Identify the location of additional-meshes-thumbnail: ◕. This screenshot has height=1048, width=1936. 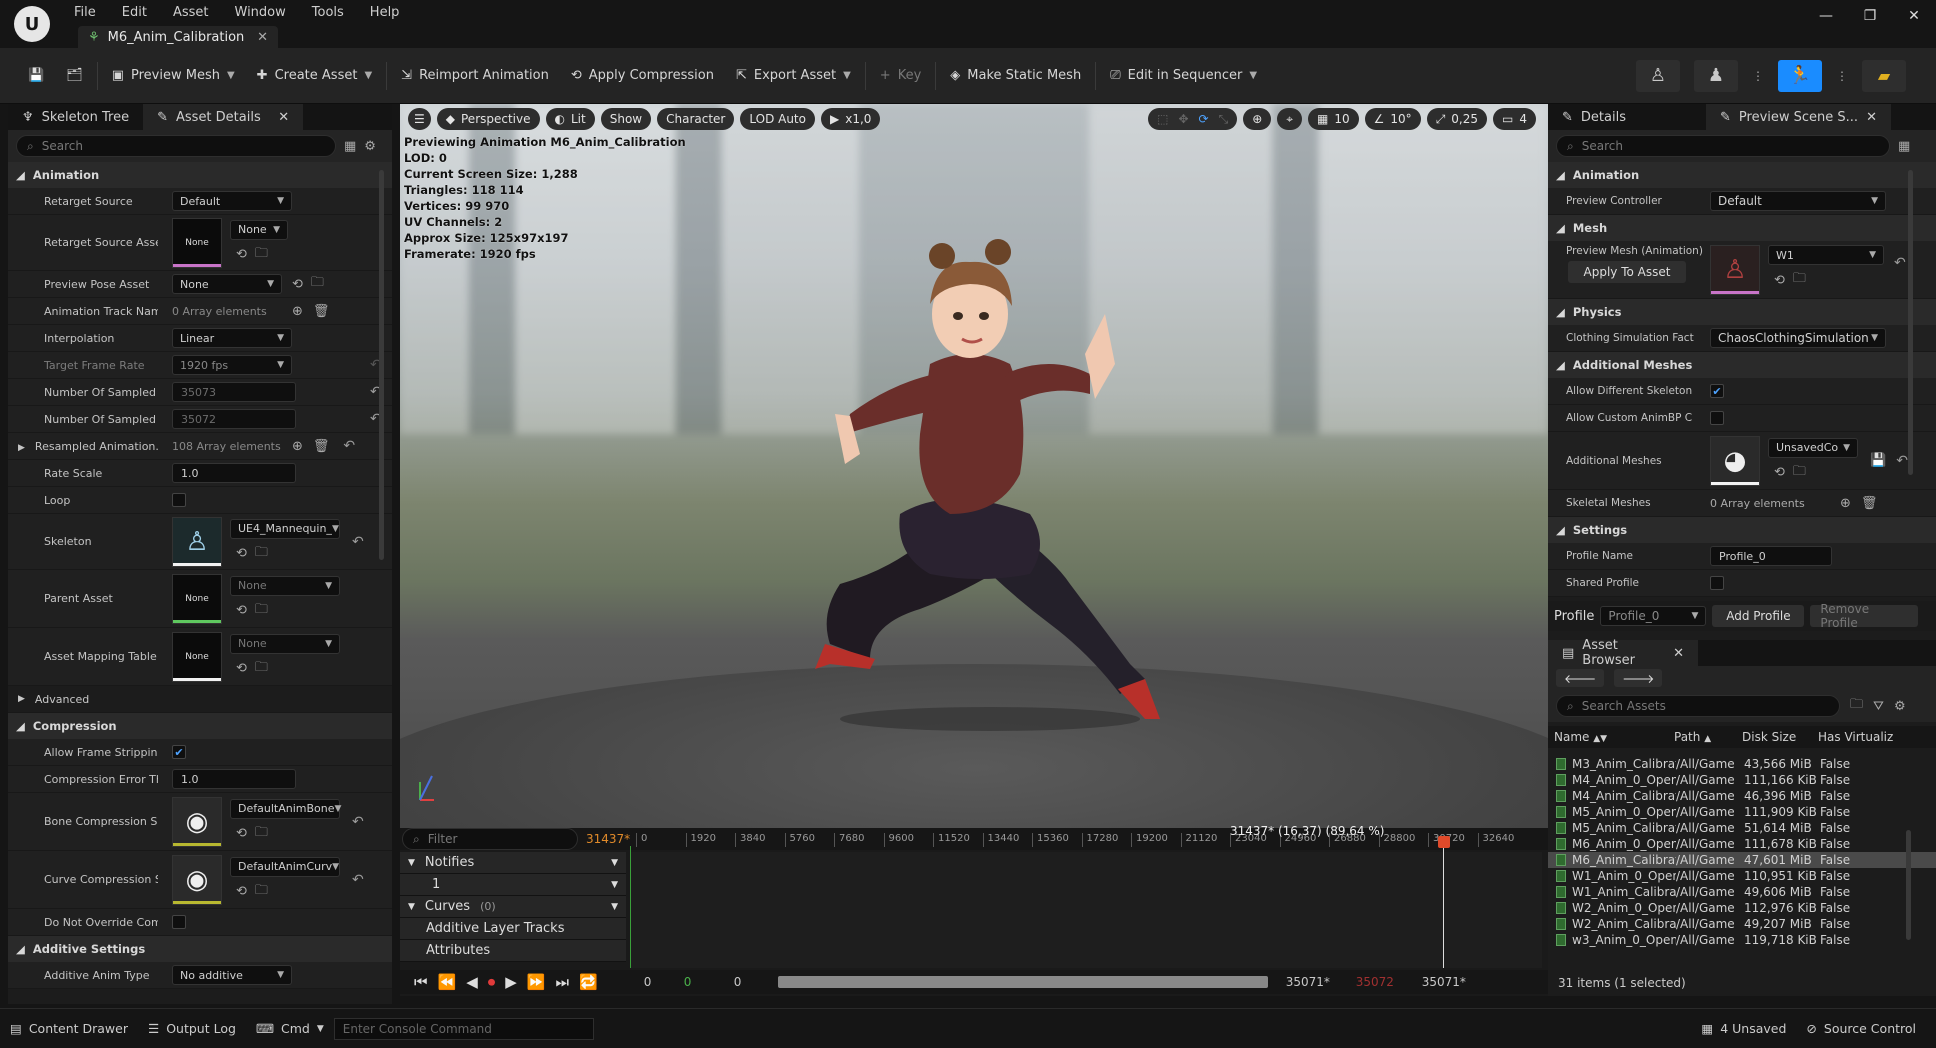
(1735, 460).